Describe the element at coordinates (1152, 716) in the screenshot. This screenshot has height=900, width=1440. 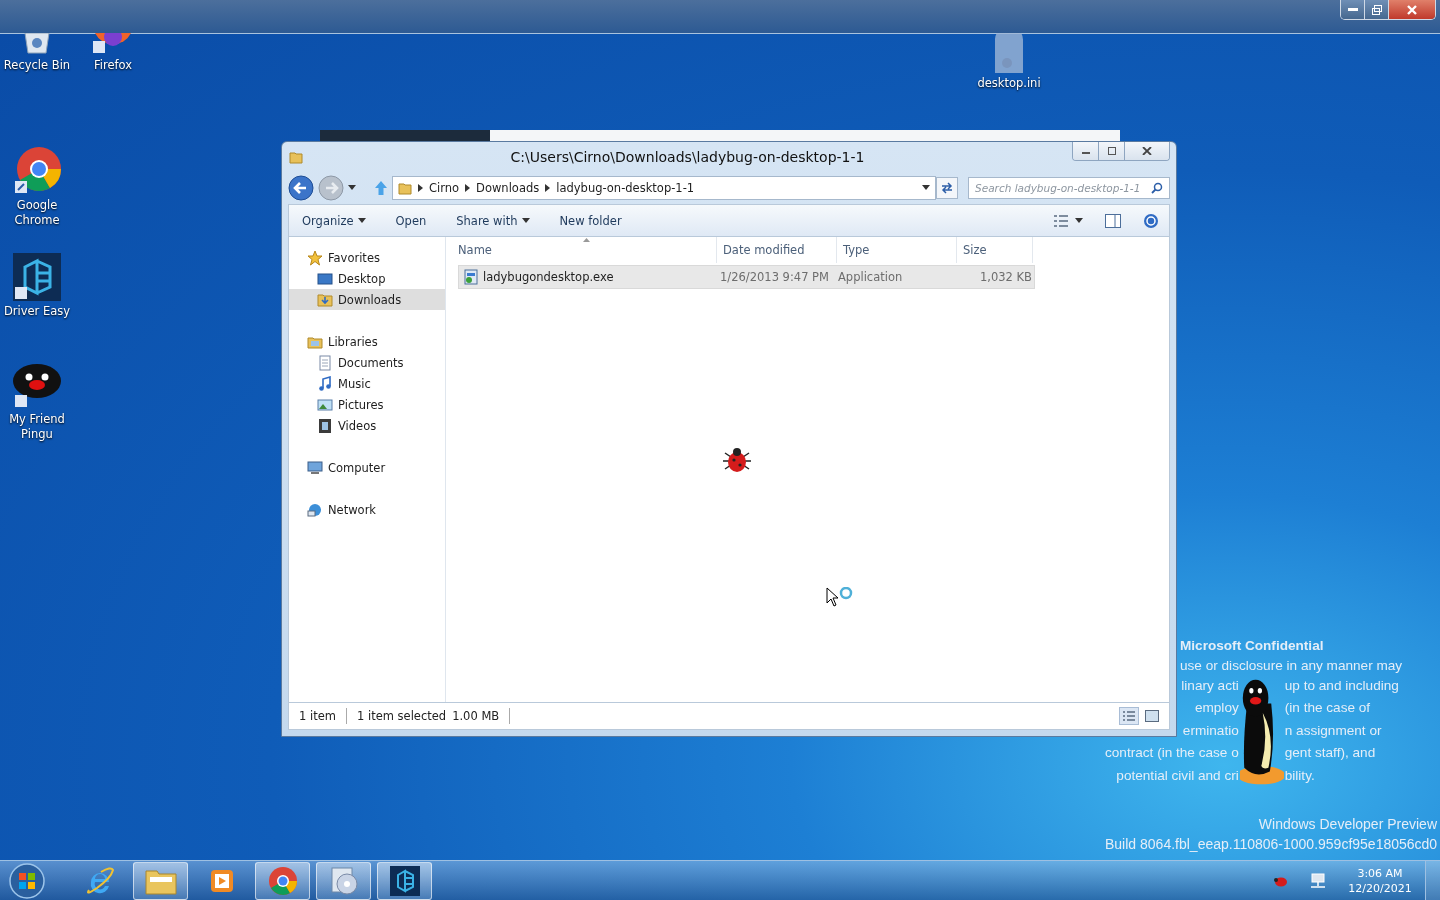
I see `large-icons-view-icon` at that location.